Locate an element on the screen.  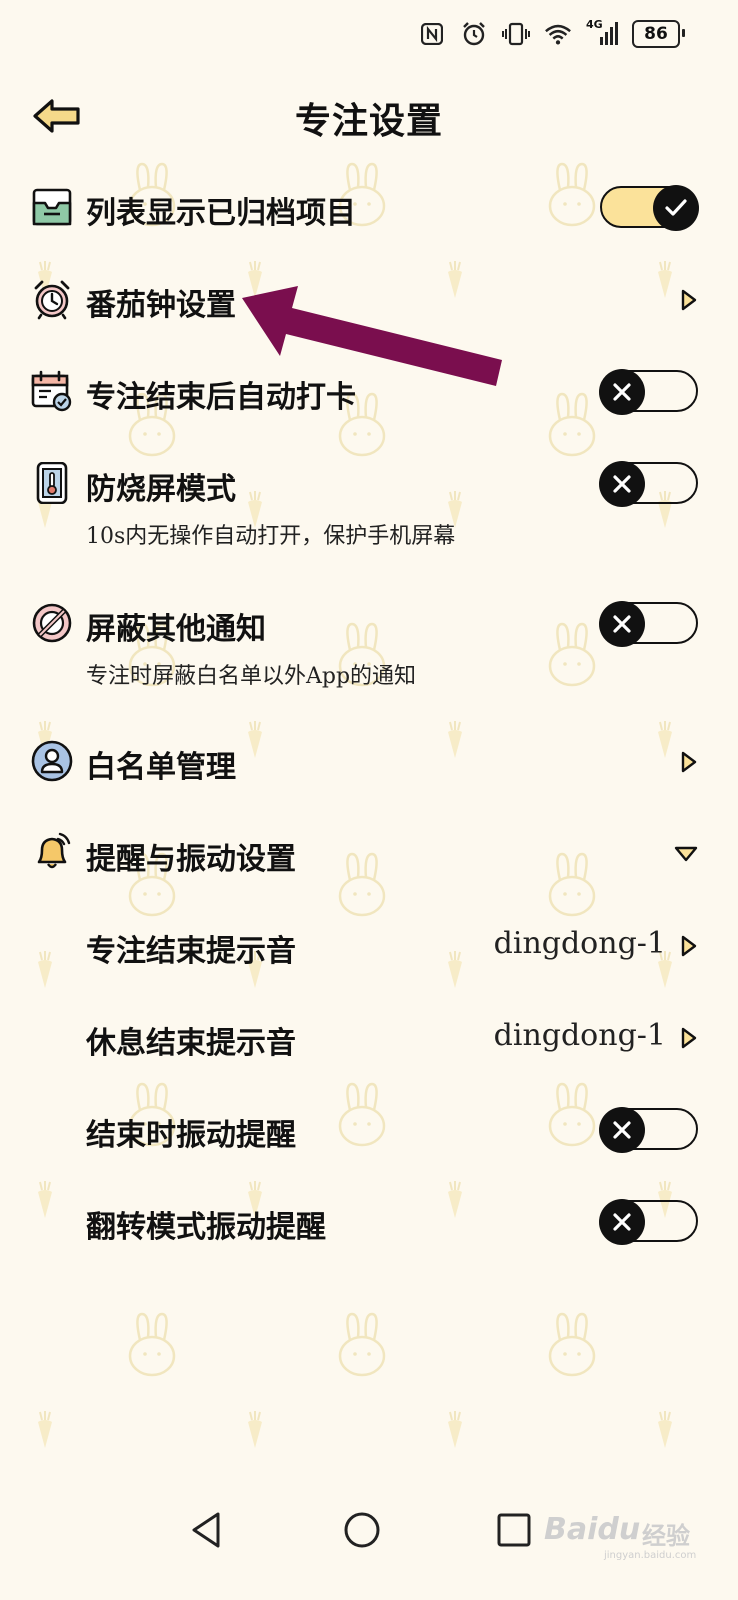
setting-row-archived: 列表显示已归档项目 is located at coordinates (369, 208).